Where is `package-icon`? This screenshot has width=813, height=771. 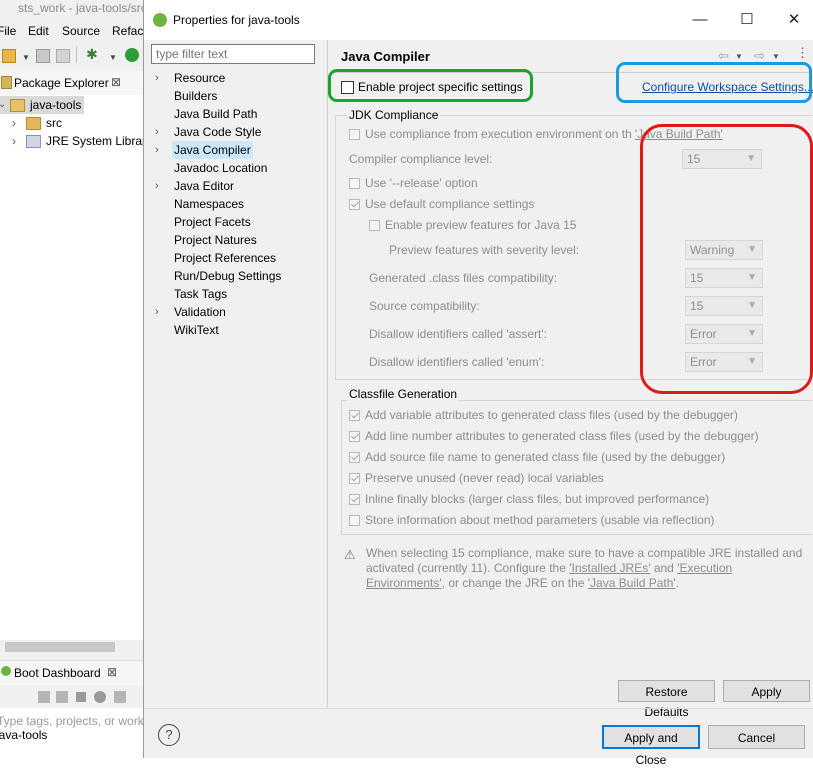
package-icon is located at coordinates (6, 82).